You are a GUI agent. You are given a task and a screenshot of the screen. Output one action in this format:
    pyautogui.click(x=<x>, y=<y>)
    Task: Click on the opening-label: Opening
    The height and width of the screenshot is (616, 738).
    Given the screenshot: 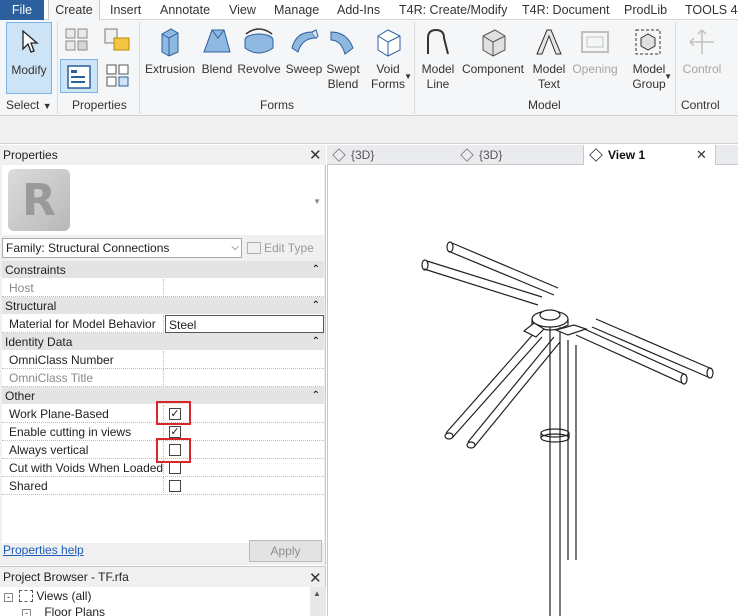 What is the action you would take?
    pyautogui.click(x=595, y=69)
    